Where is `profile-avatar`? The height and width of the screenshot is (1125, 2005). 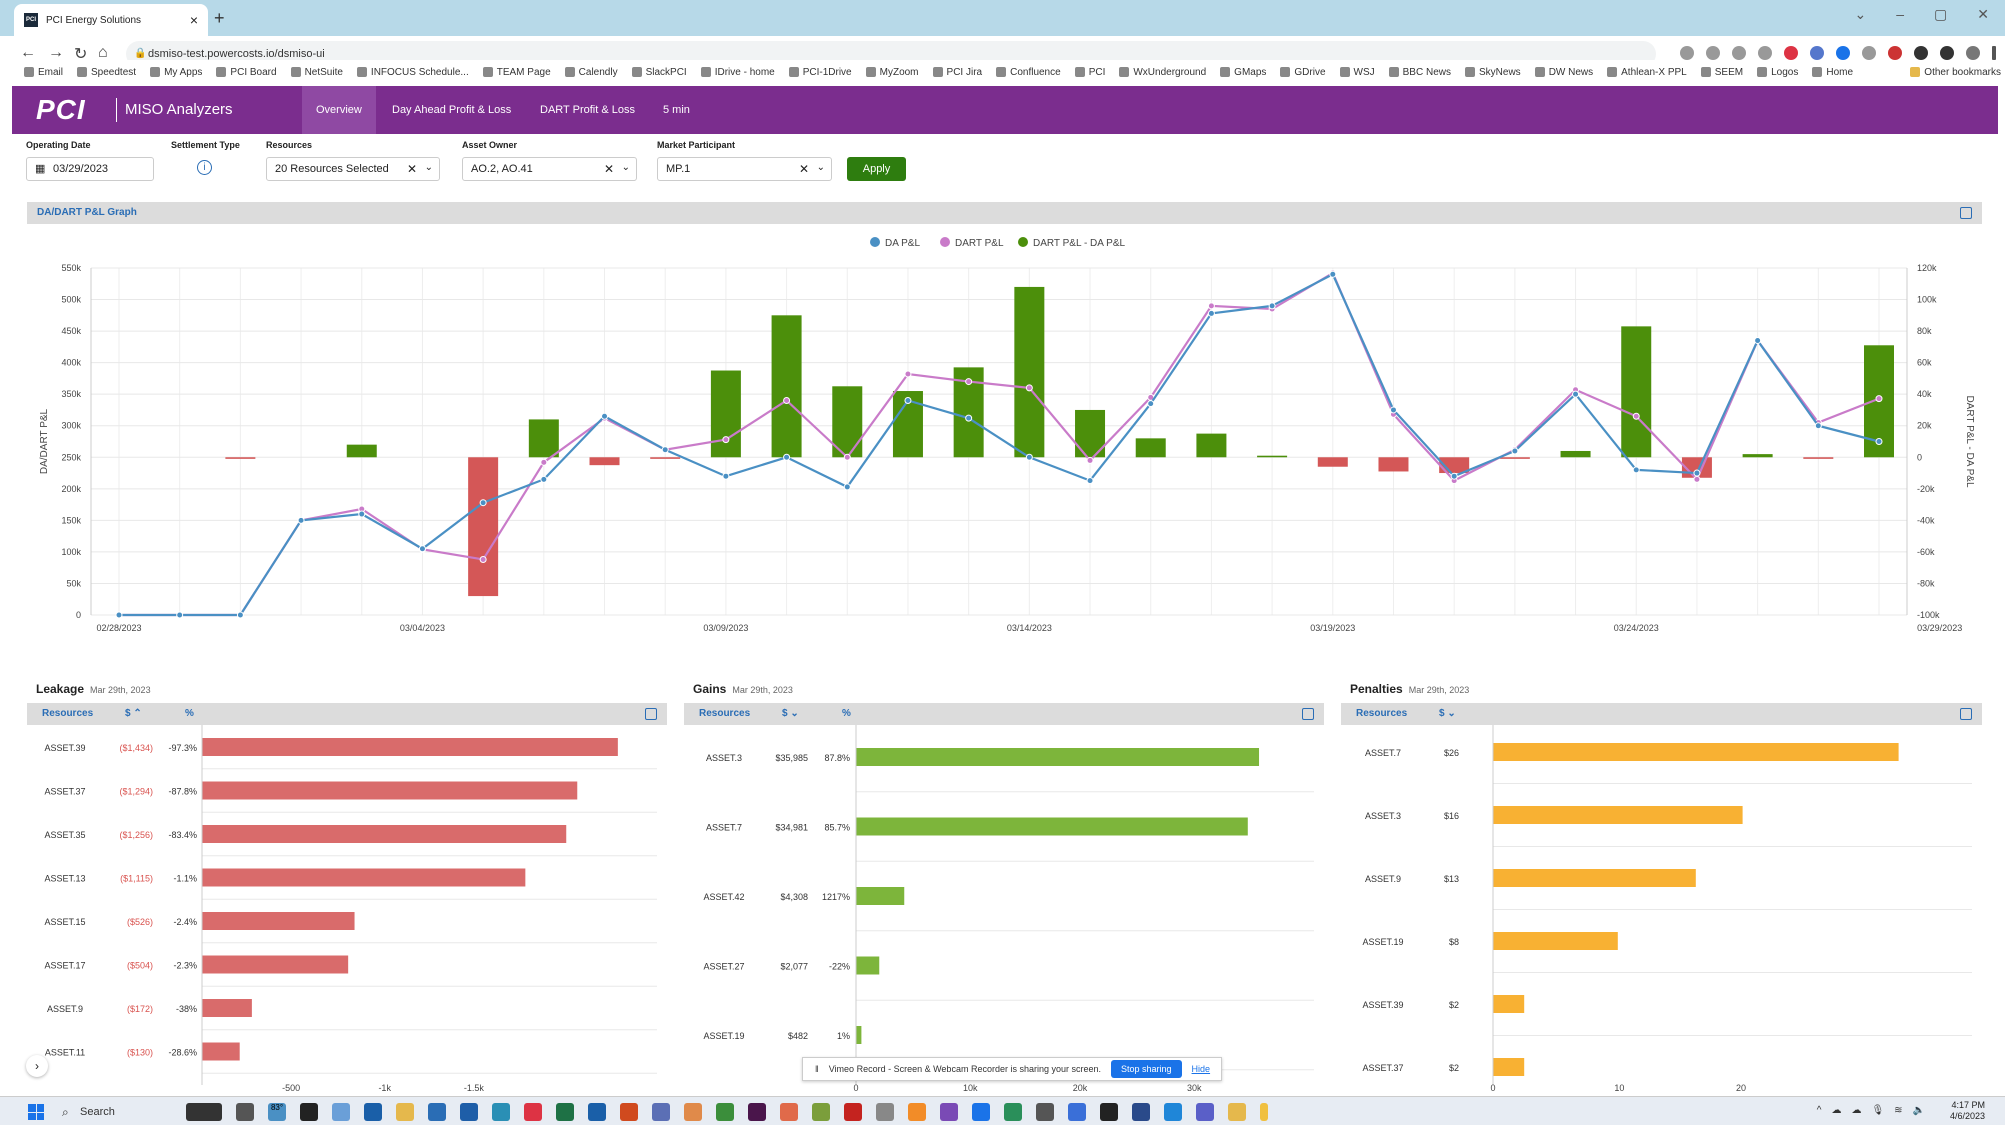 profile-avatar is located at coordinates (1973, 53).